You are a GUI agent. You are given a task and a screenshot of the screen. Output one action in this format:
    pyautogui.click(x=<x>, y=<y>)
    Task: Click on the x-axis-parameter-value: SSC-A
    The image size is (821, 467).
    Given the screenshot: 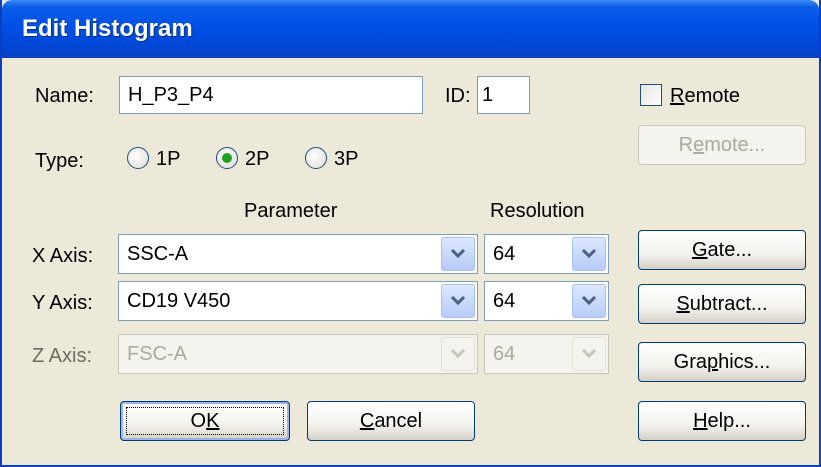 What is the action you would take?
    pyautogui.click(x=158, y=254)
    